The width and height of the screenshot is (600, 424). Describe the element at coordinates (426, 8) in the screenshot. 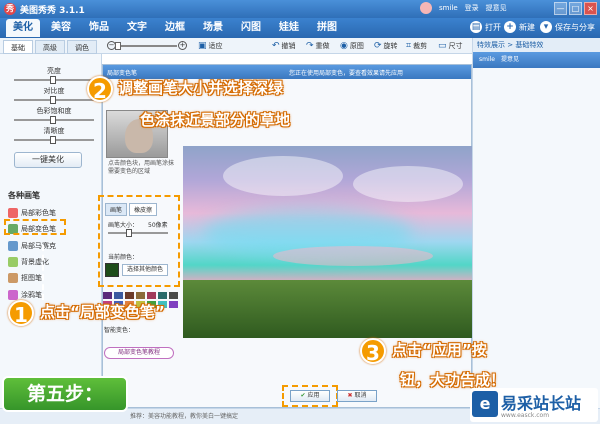

I see `avatar` at that location.